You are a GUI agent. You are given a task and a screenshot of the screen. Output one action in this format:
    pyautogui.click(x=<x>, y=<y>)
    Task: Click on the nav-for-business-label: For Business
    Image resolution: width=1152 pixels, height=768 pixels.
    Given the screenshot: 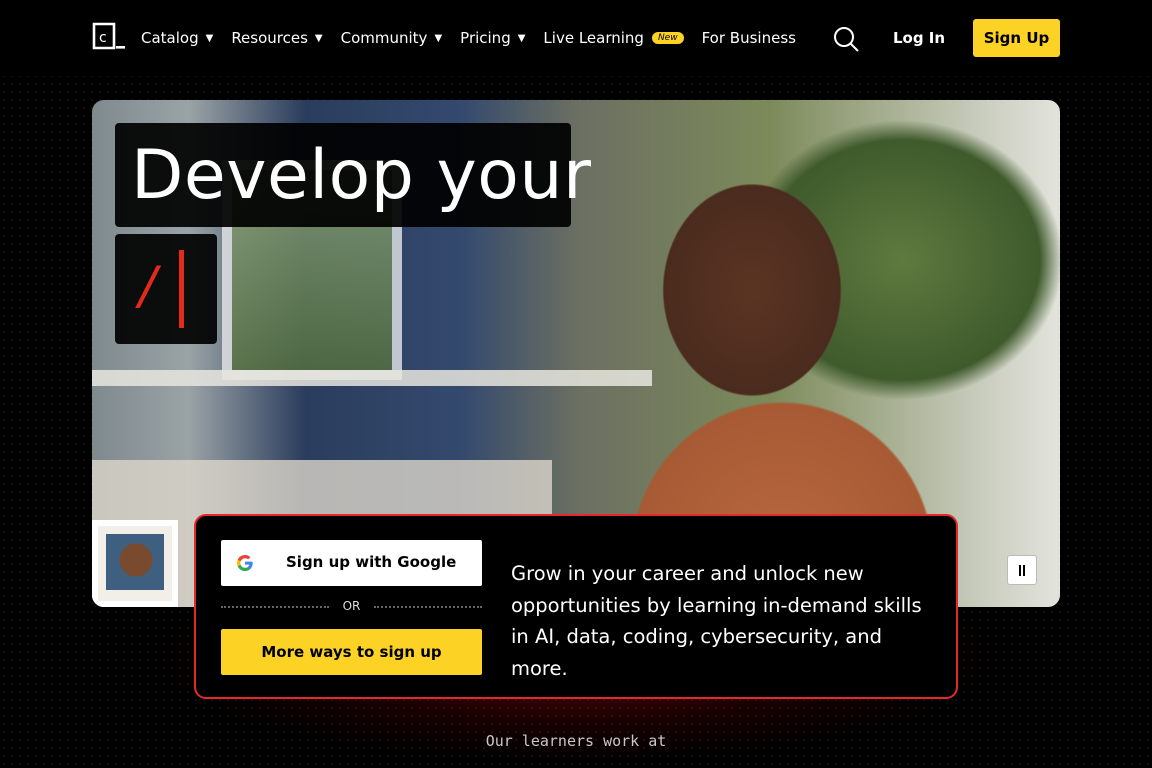 What is the action you would take?
    pyautogui.click(x=748, y=38)
    